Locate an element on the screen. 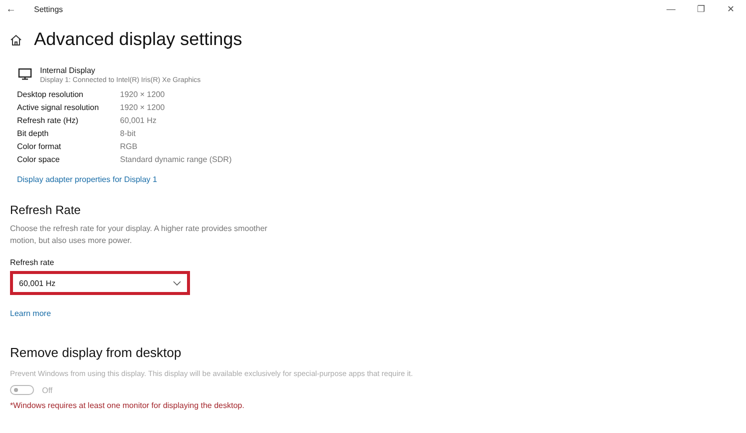 The height and width of the screenshot is (433, 746). property-value: RGB is located at coordinates (129, 146).